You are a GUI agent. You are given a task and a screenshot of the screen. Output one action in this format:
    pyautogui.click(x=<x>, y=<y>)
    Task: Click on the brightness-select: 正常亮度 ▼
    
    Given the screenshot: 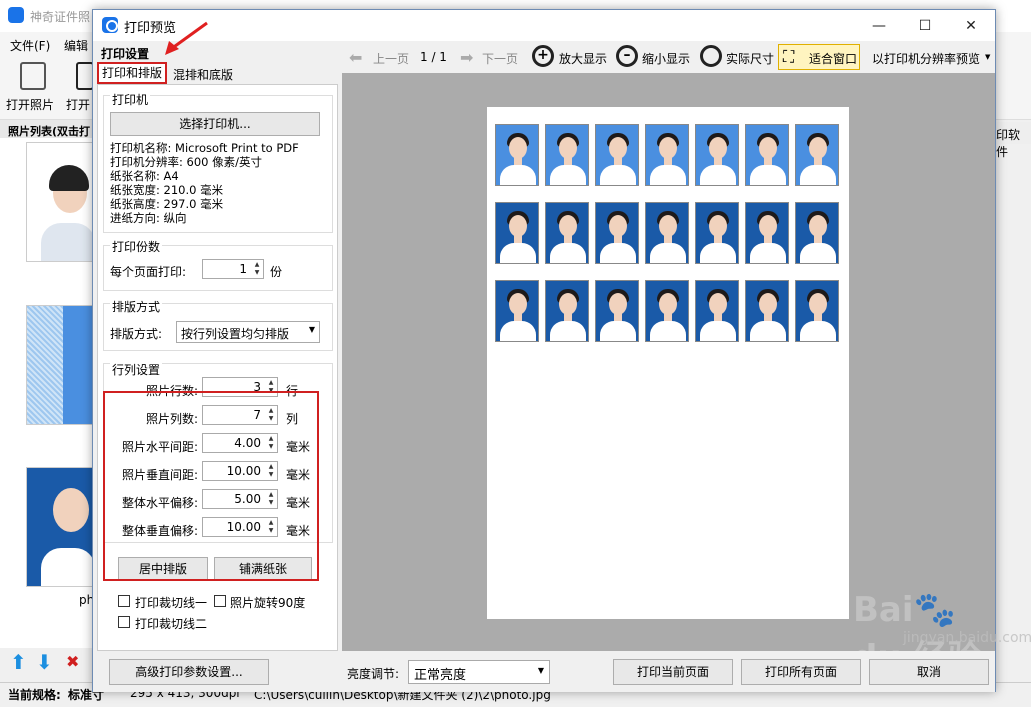 What is the action you would take?
    pyautogui.click(x=479, y=672)
    